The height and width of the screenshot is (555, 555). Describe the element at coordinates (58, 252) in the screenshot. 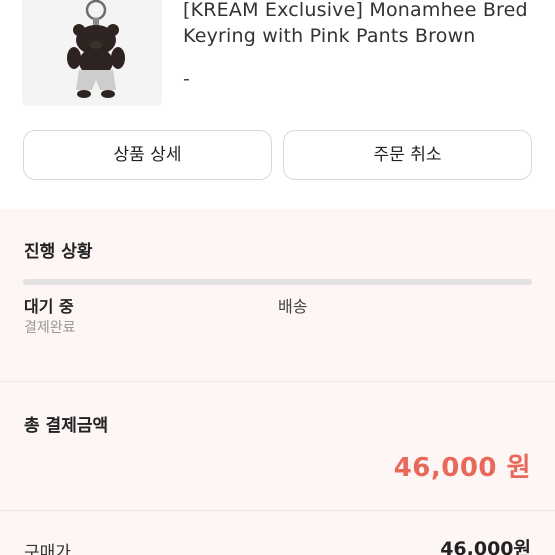

I see `status-title: 진행 상황` at that location.